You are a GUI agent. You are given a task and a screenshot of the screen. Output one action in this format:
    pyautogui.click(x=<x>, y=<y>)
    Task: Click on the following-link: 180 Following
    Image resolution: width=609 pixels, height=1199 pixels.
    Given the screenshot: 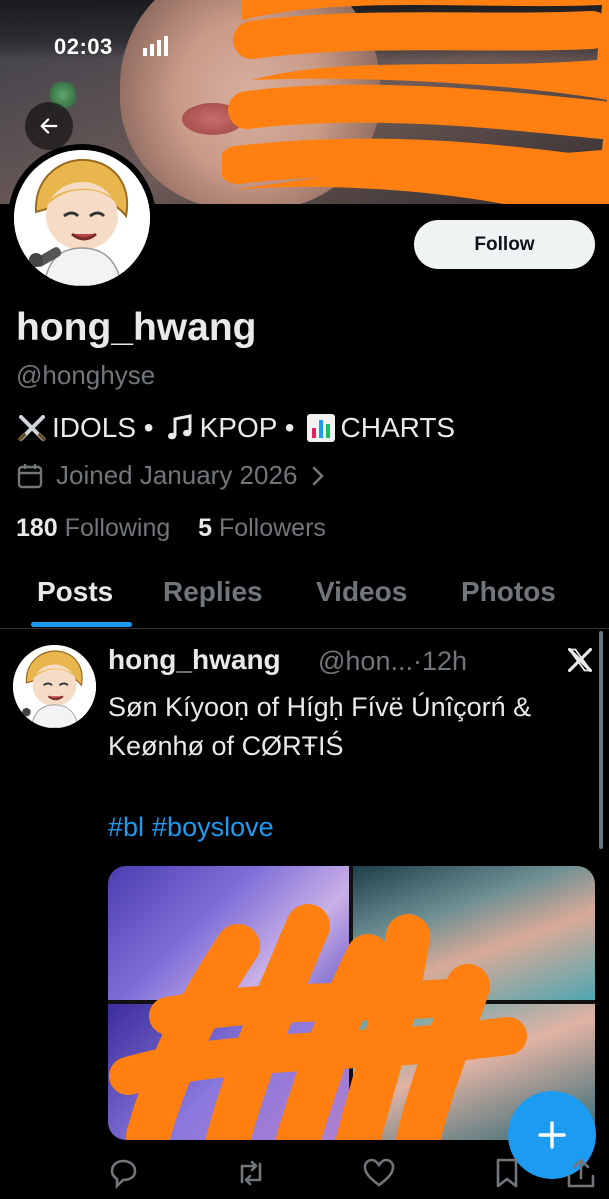 What is the action you would take?
    pyautogui.click(x=93, y=528)
    